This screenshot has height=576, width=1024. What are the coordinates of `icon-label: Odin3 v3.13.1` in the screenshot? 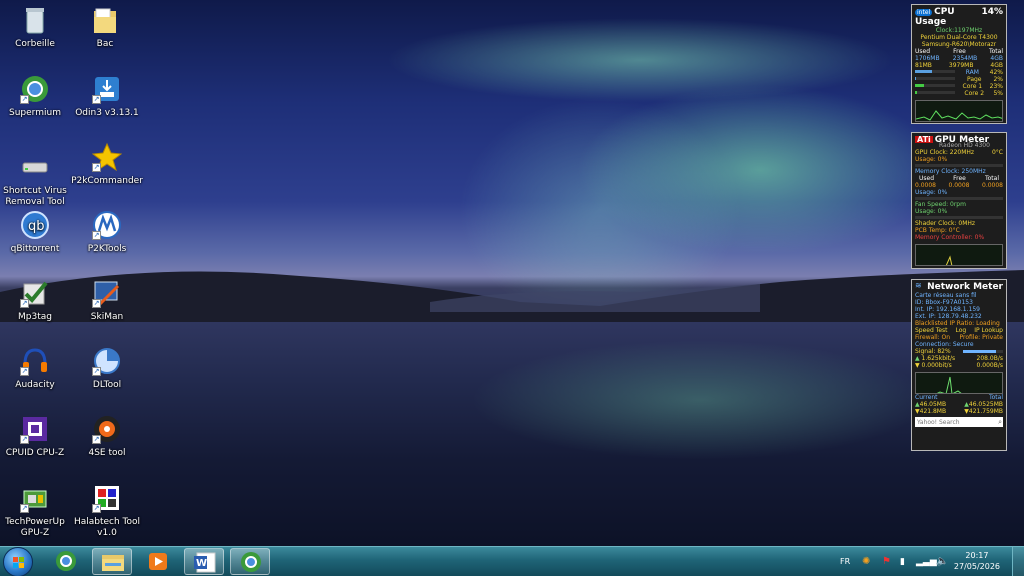 It's located at (107, 113).